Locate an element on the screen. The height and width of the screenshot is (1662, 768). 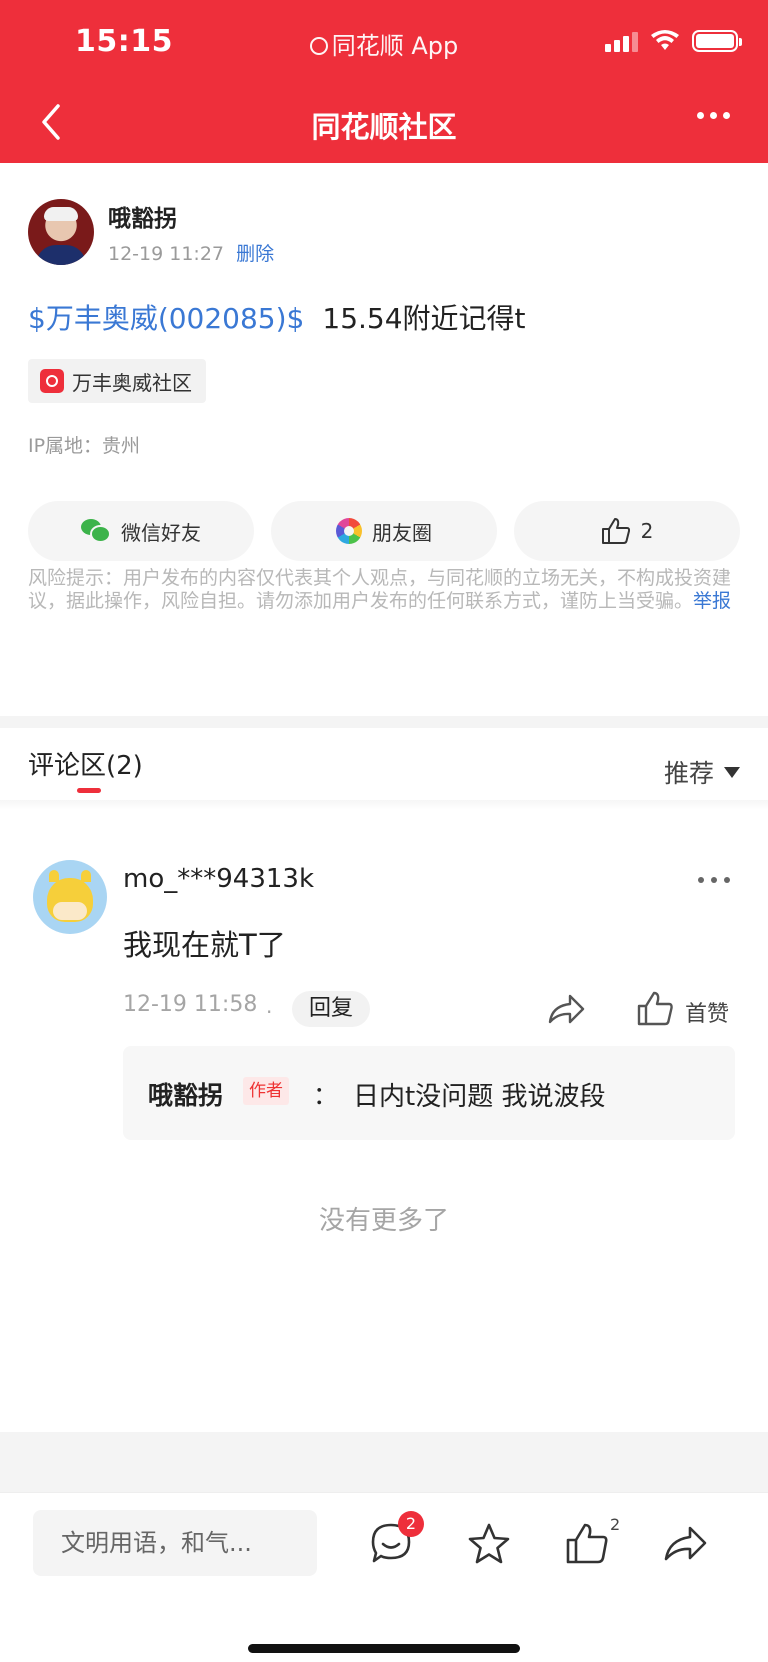
reply-button: 回复 is located at coordinates (331, 1009).